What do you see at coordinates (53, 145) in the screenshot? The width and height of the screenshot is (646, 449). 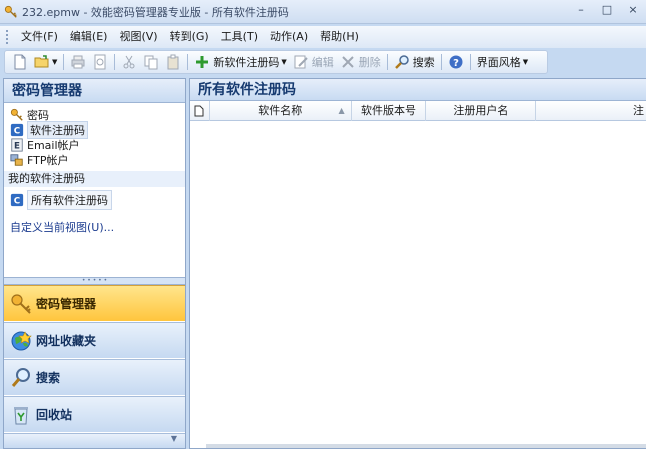 I see `tree-item-label: Email帐户` at bounding box center [53, 145].